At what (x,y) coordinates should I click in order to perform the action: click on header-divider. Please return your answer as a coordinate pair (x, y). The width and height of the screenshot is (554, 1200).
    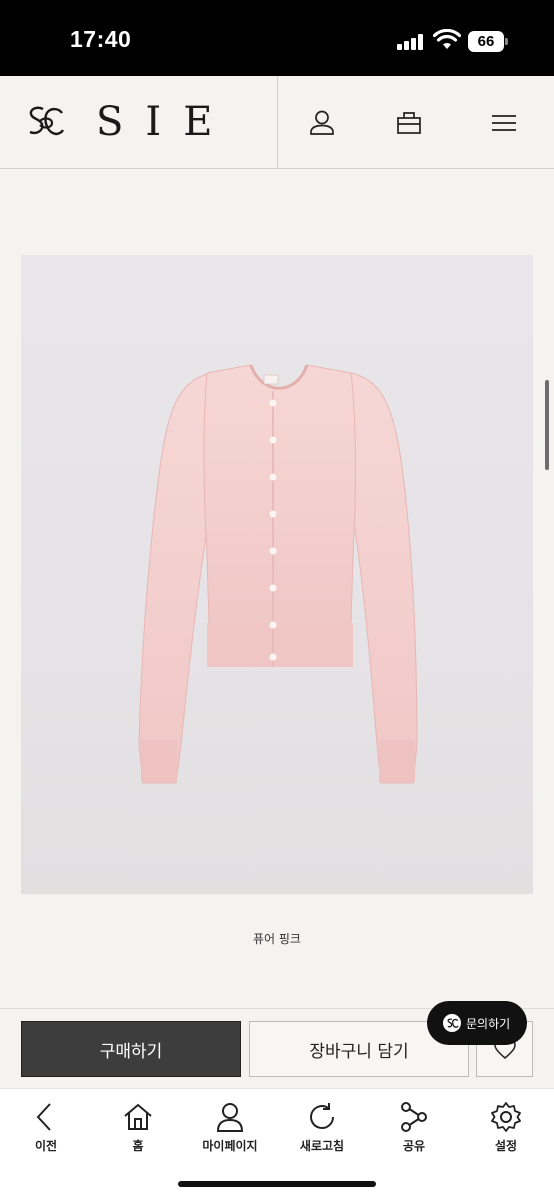
    Looking at the image, I should click on (277, 122).